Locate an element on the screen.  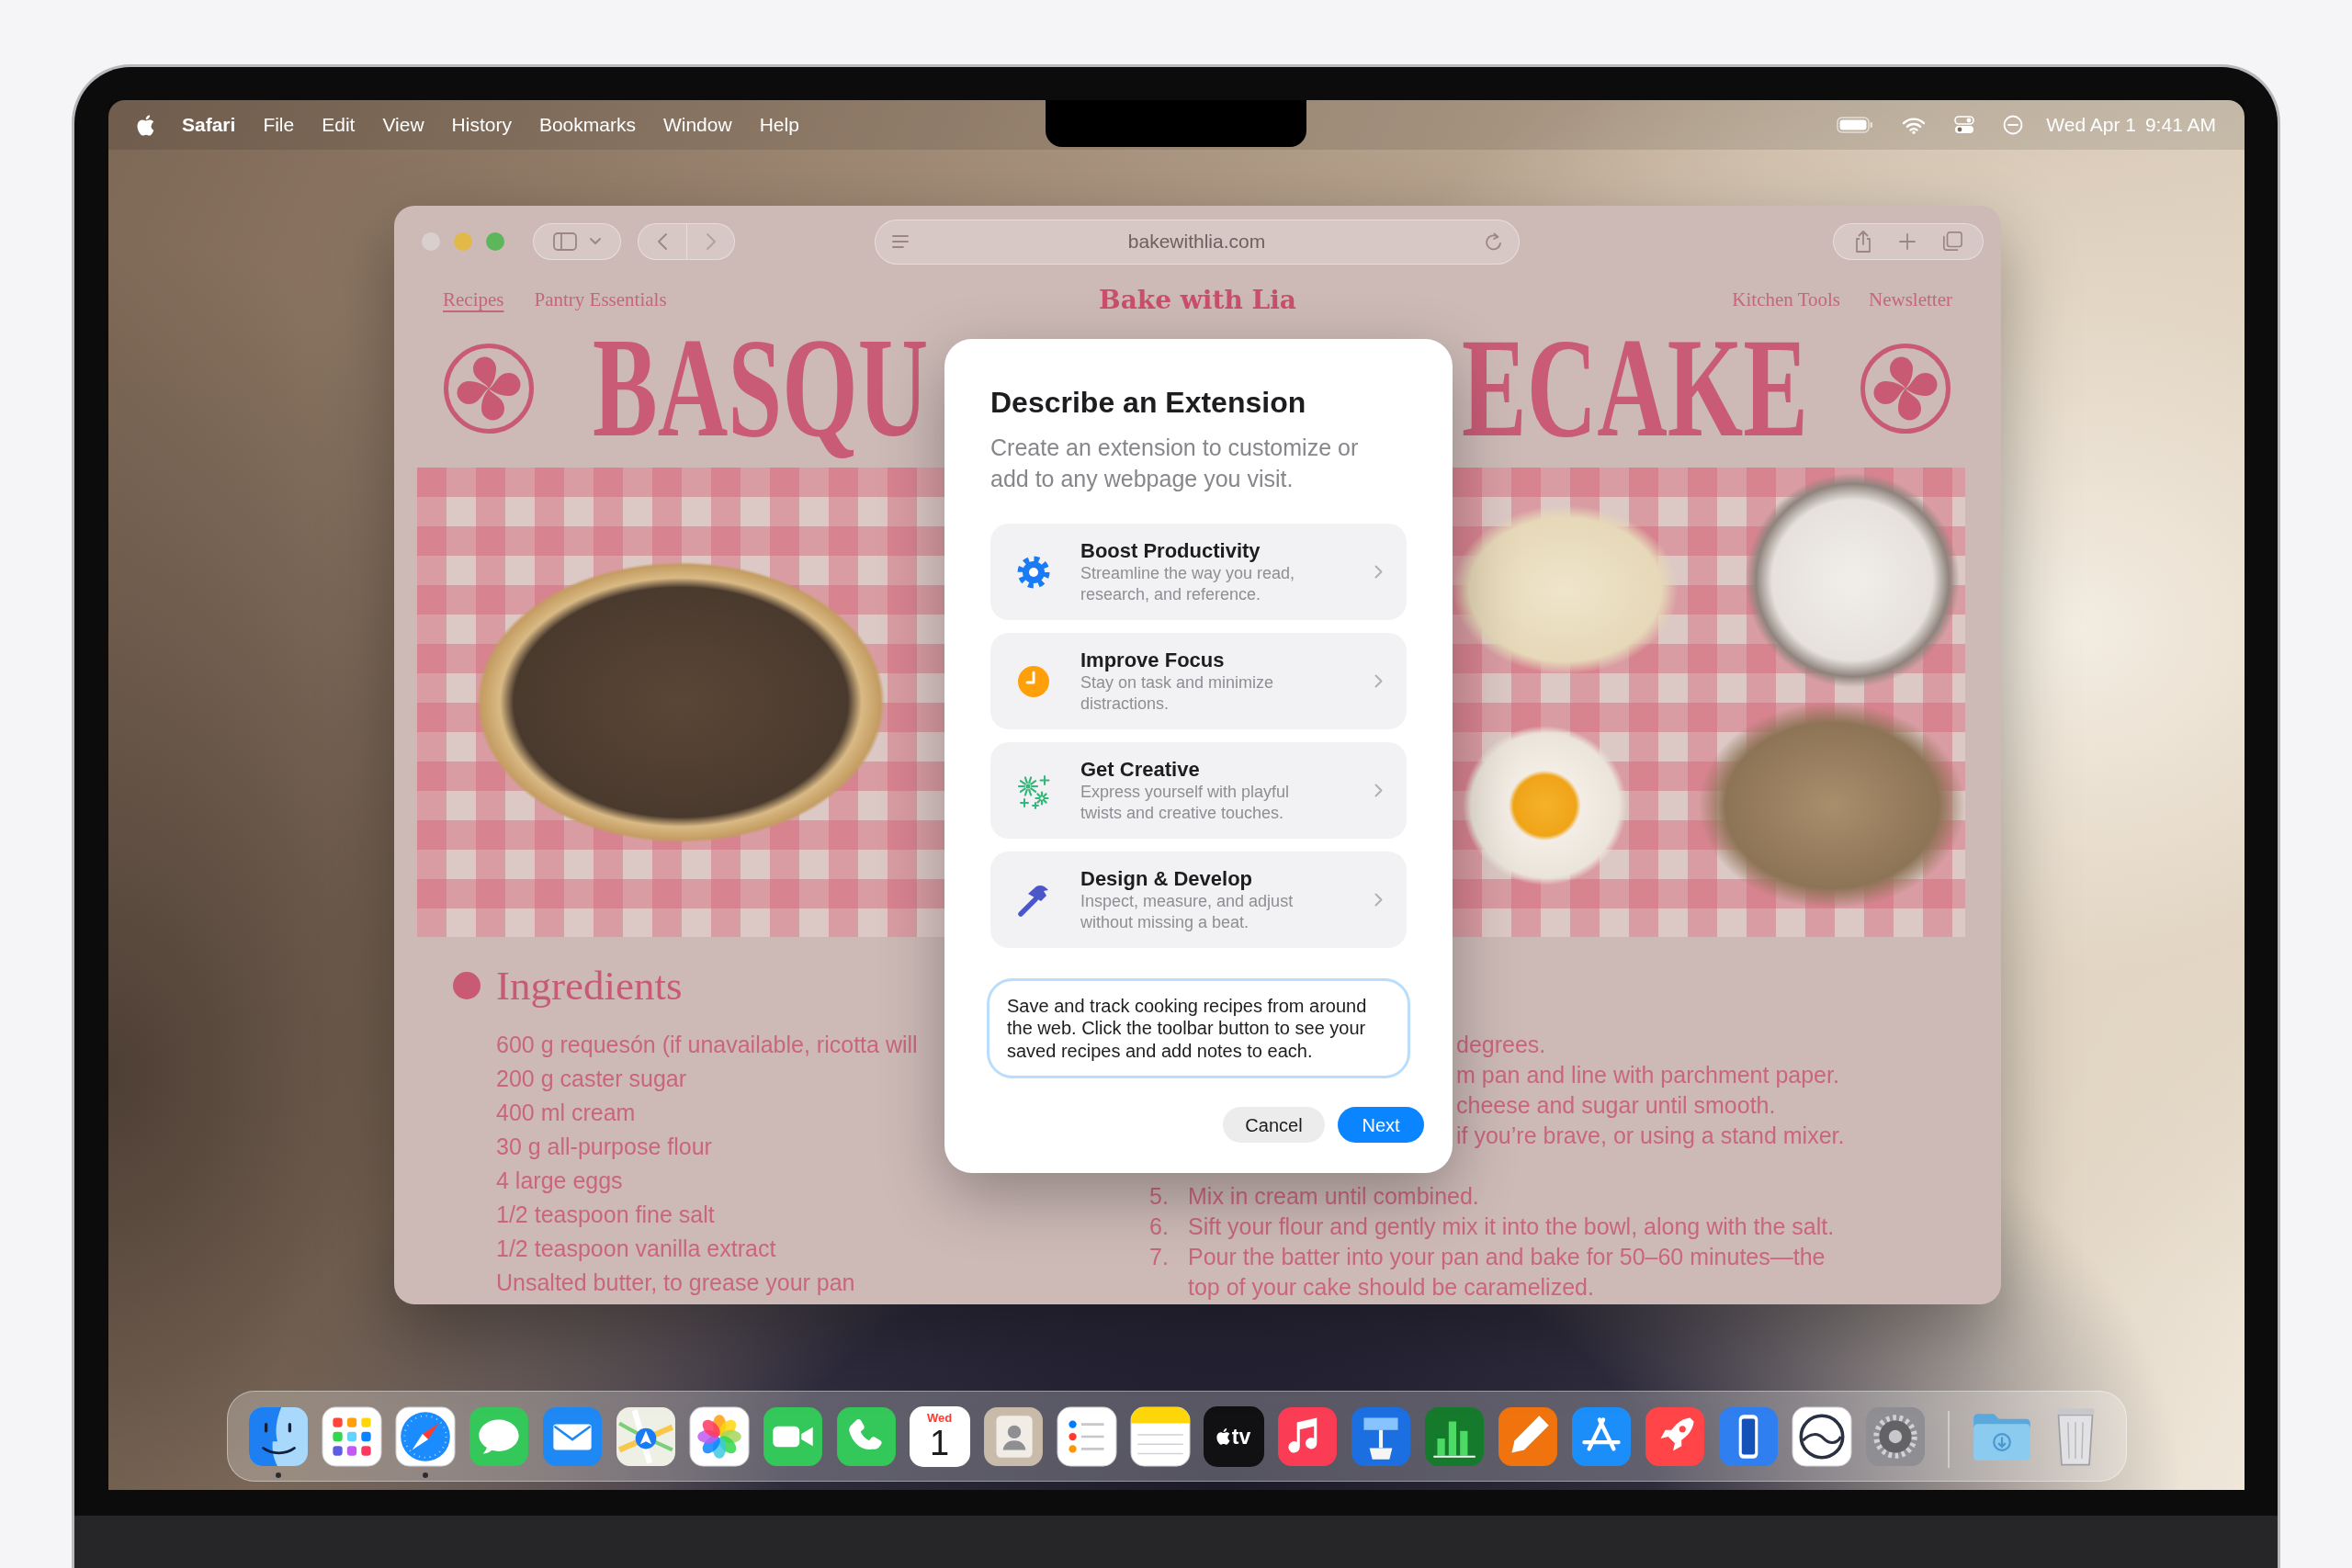
page-title: ECAKE is located at coordinates (1635, 388).